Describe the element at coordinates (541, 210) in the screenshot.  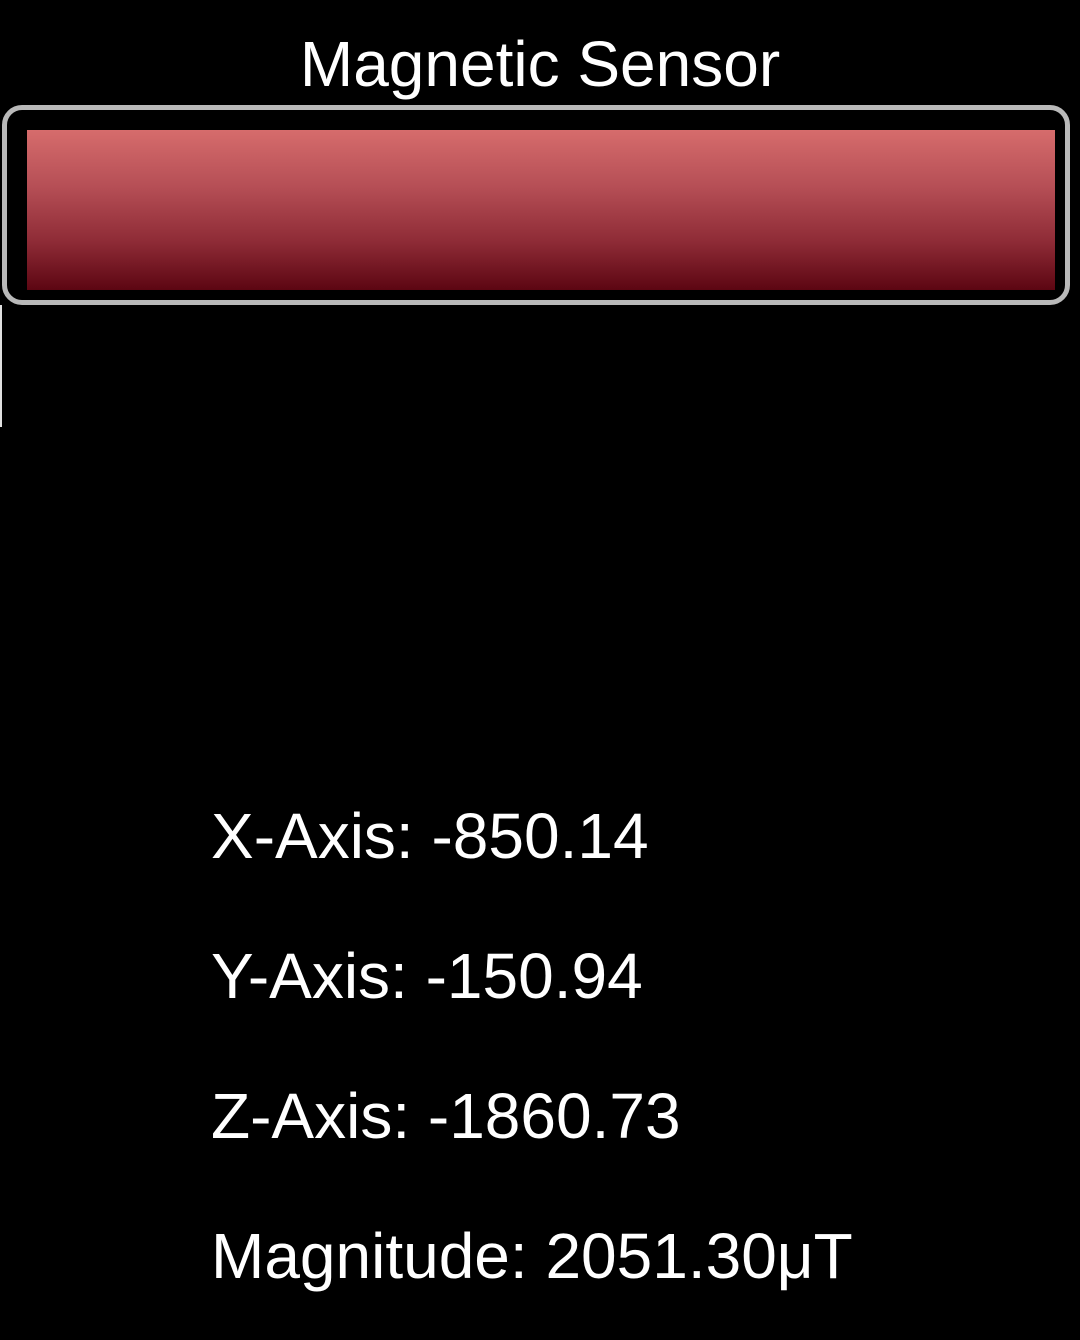
I see `magnitude-meter-fill` at that location.